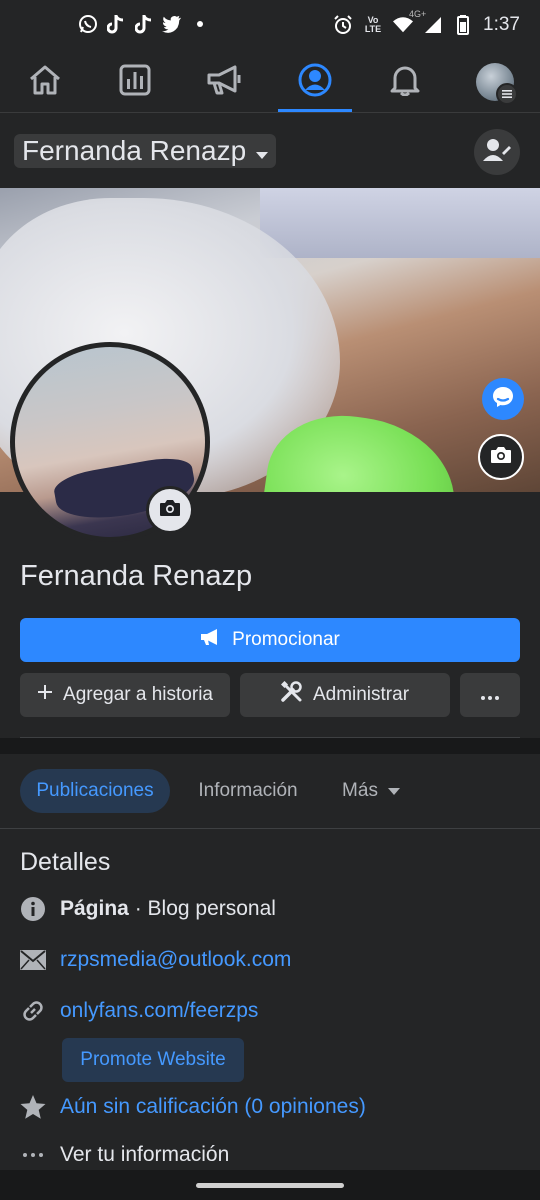 This screenshot has height=1200, width=540. What do you see at coordinates (200, 24) in the screenshot?
I see `dot-icon` at bounding box center [200, 24].